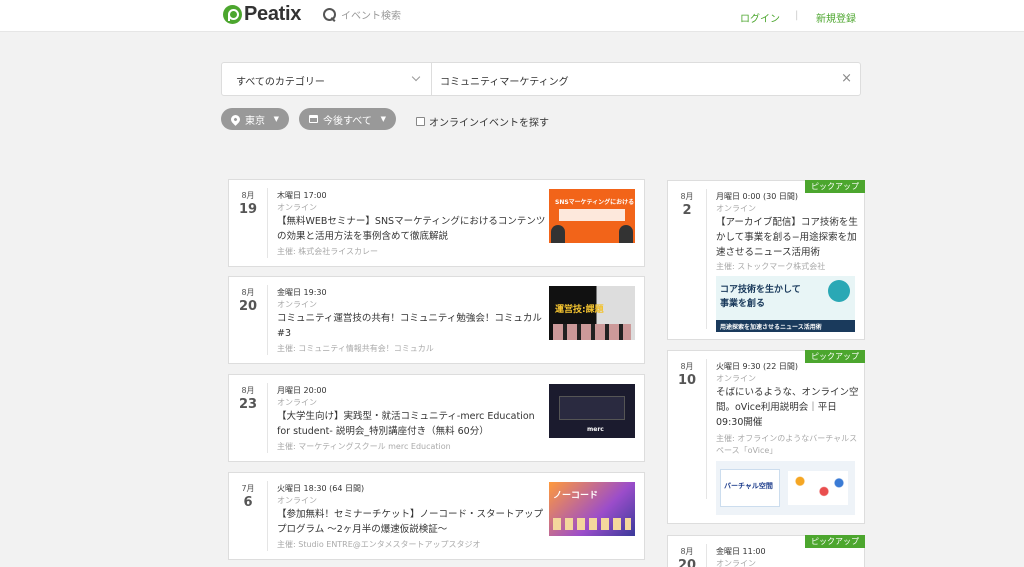 Image resolution: width=1024 pixels, height=567 pixels. Describe the element at coordinates (512, 16) in the screenshot. I see `top-header: Peatix イベント検索 ログイン | 新規登録` at that location.